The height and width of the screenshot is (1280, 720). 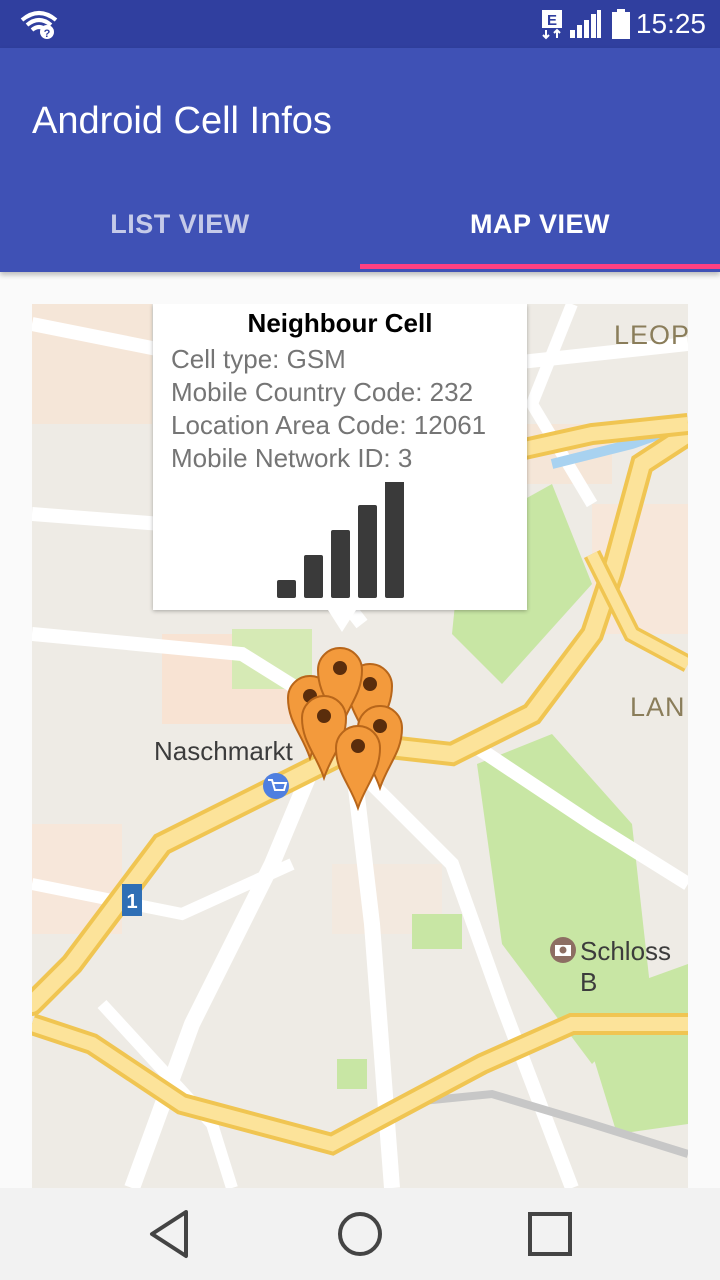 What do you see at coordinates (292, 458) in the screenshot?
I see `info-line-mnc: Mobile Network ID: 3` at bounding box center [292, 458].